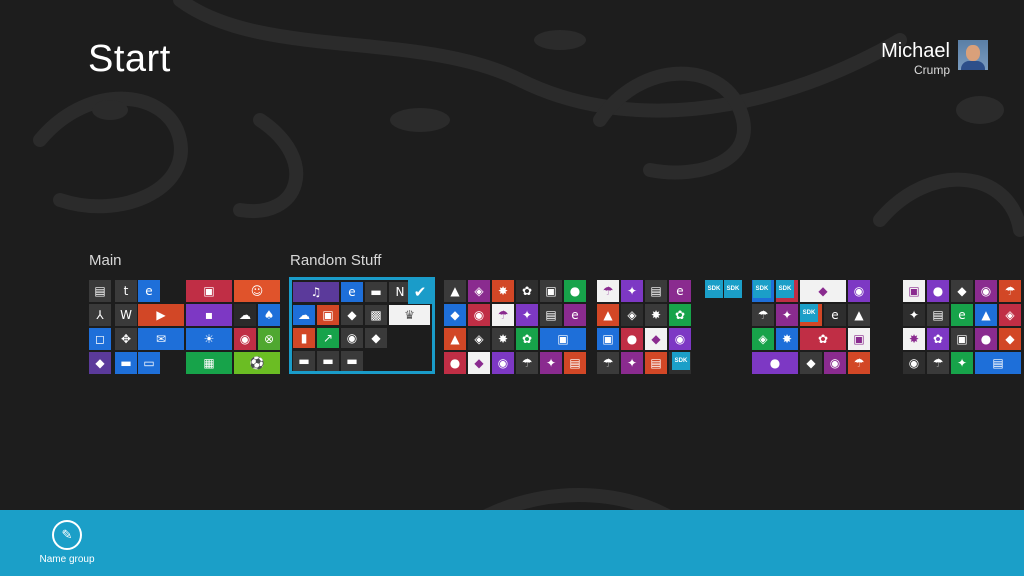  What do you see at coordinates (126, 315) in the screenshot?
I see `tile-word: W` at bounding box center [126, 315].